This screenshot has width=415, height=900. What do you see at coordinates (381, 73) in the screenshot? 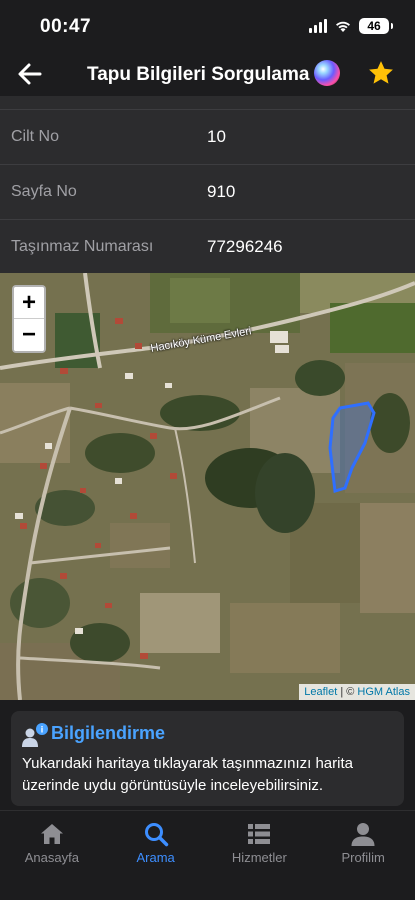
I see `favorite-star-icon` at bounding box center [381, 73].